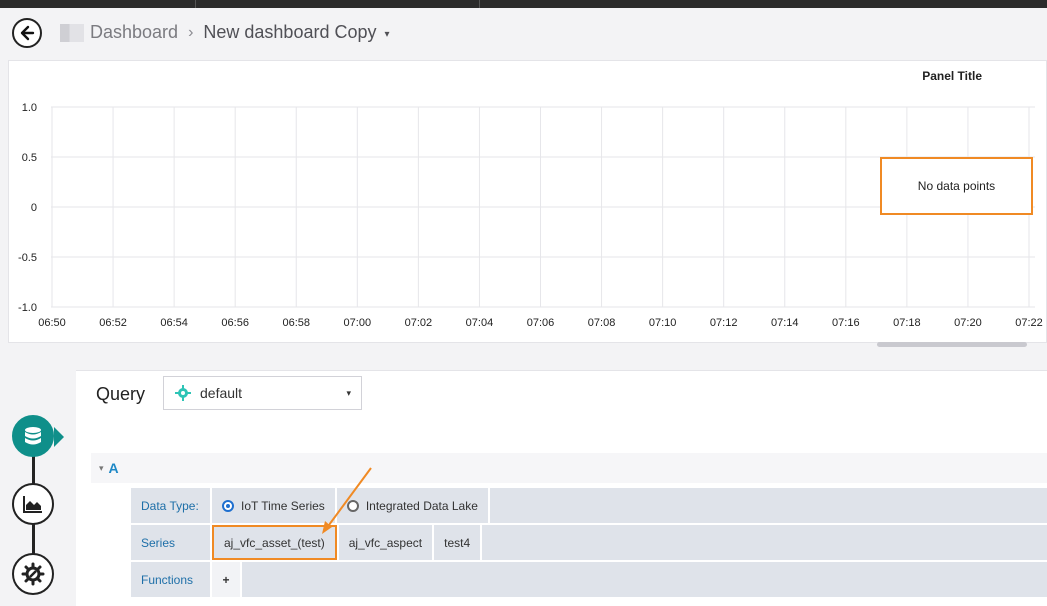 Image resolution: width=1047 pixels, height=606 pixels. I want to click on annotation-arrow-line, so click(348, 498).